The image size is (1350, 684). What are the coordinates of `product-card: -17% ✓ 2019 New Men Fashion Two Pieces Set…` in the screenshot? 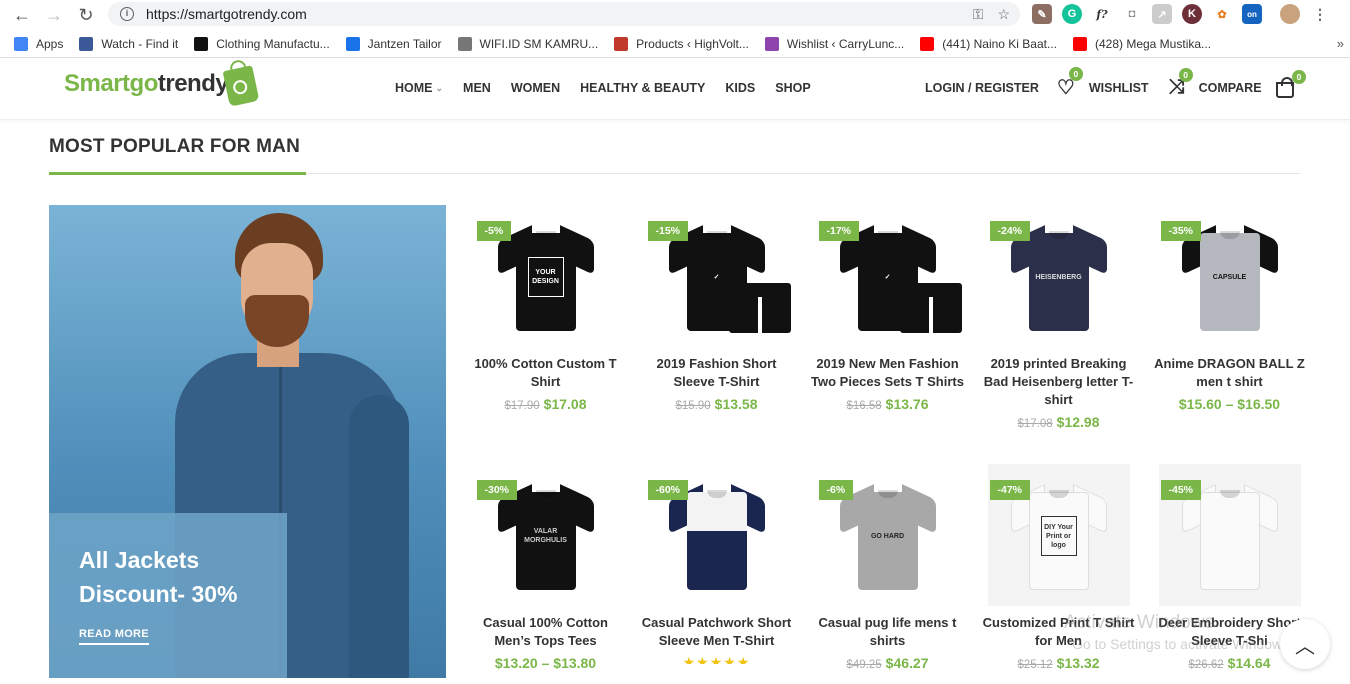 It's located at (887, 308).